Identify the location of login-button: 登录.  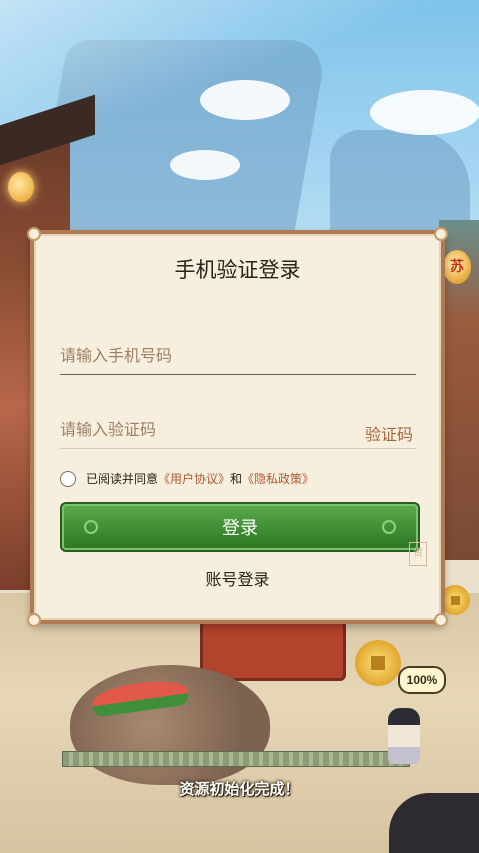
(240, 527).